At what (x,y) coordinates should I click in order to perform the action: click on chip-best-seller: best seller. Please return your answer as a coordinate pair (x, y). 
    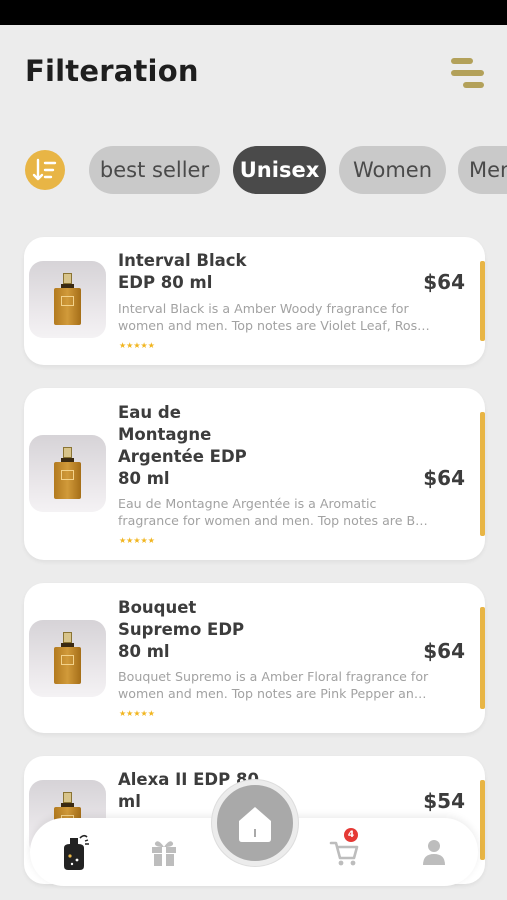
    Looking at the image, I should click on (154, 170).